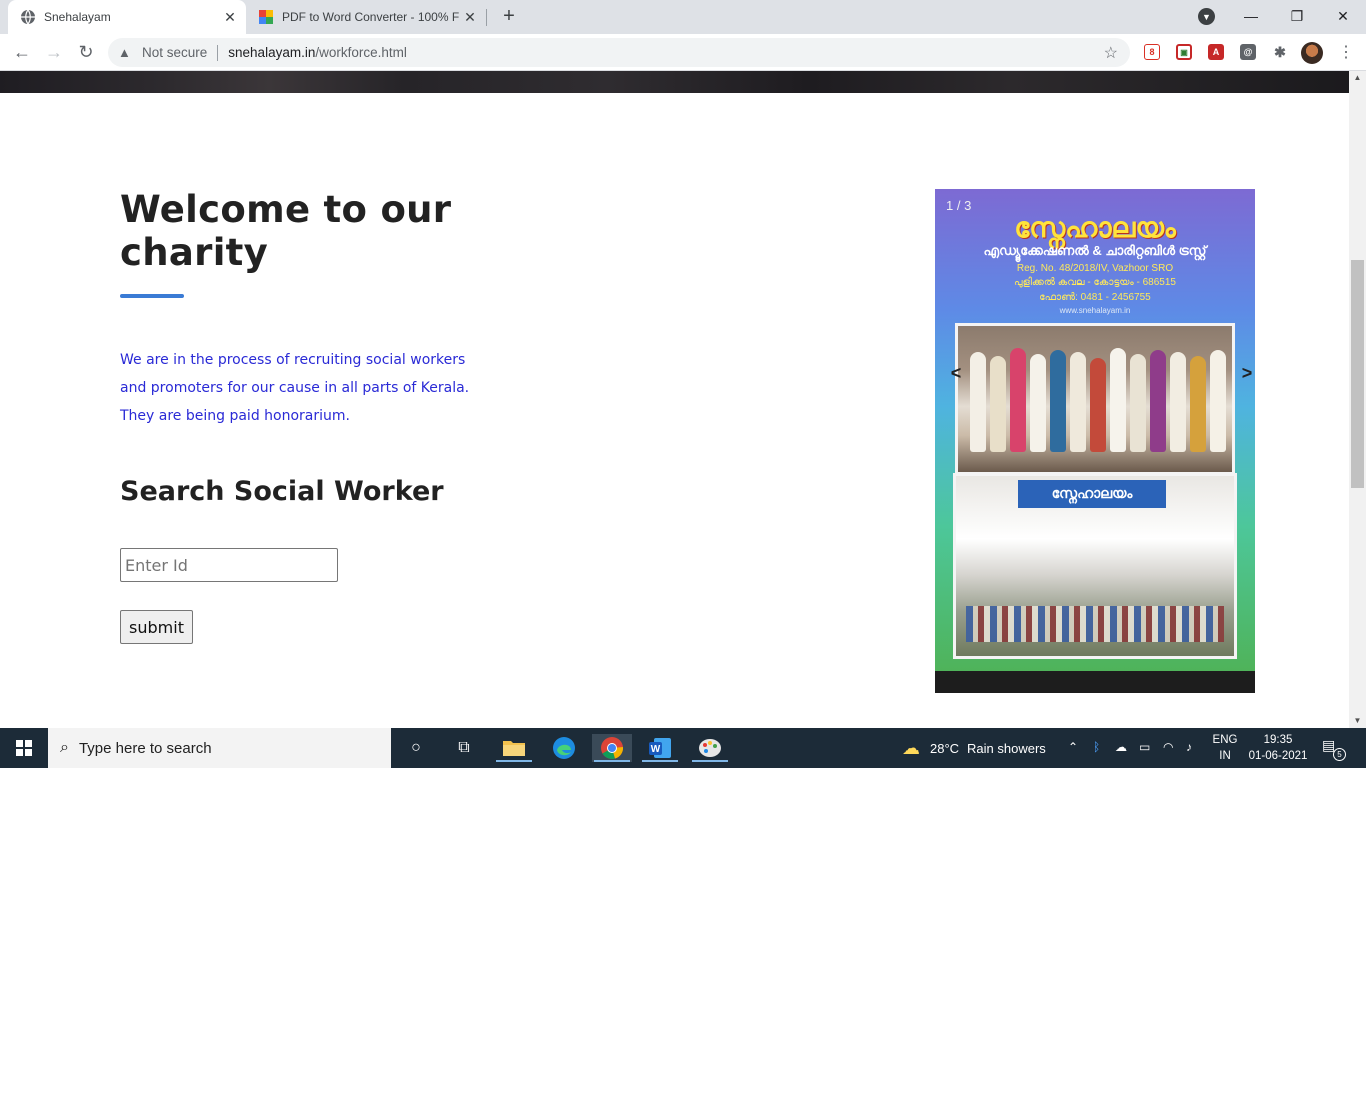  What do you see at coordinates (1248, 52) in the screenshot?
I see `extension-at-icon: @` at bounding box center [1248, 52].